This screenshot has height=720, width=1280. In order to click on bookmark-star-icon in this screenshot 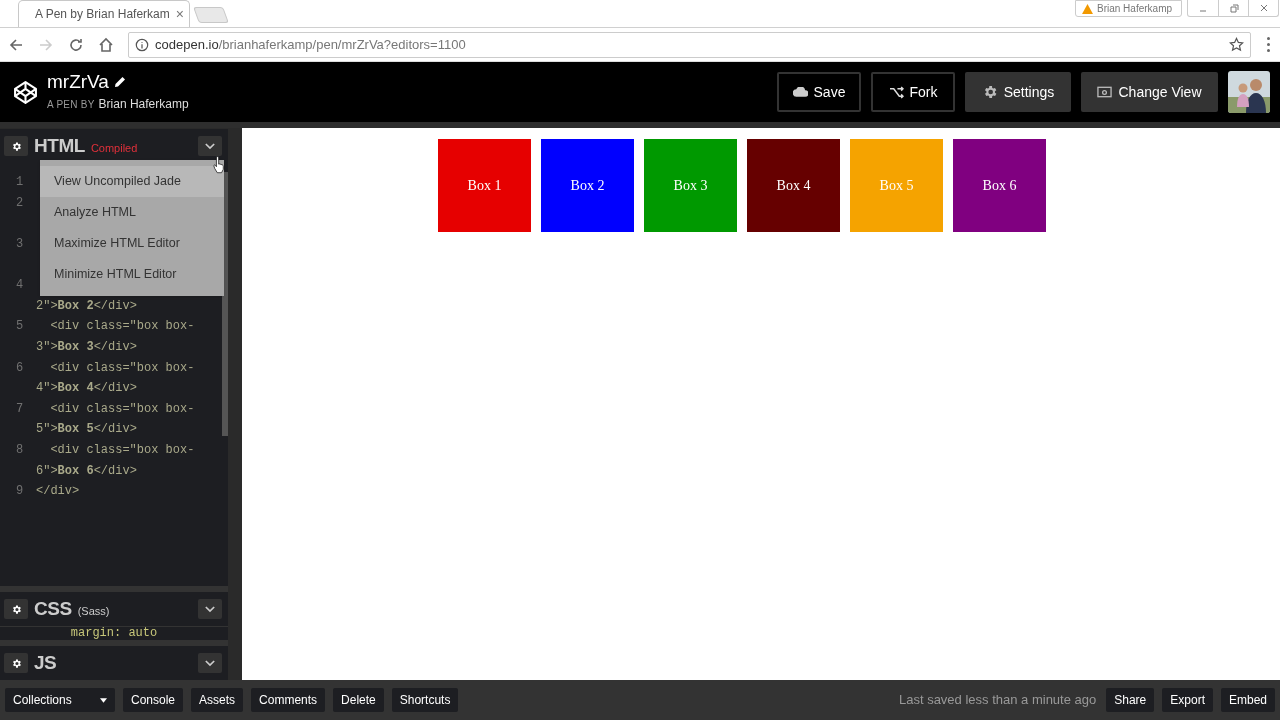, I will do `click(1236, 44)`.